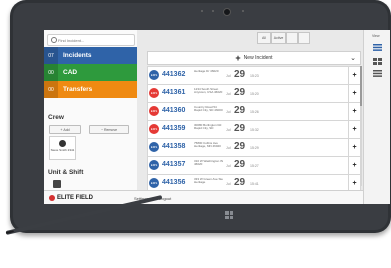 This screenshot has height=268, width=391. Describe the element at coordinates (377, 73) in the screenshot. I see `menu-icon` at that location.